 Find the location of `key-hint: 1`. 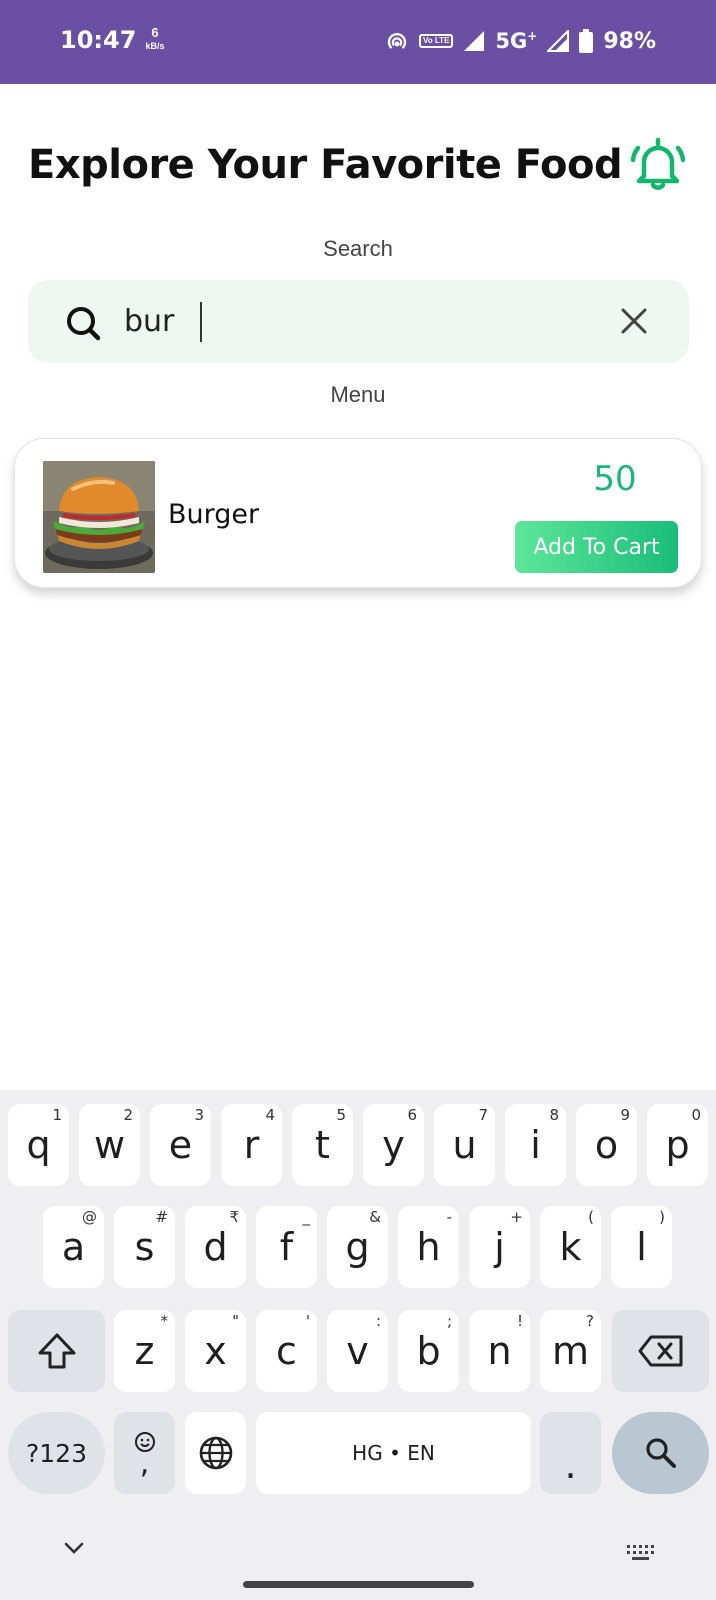

key-hint: 1 is located at coordinates (57, 1115).